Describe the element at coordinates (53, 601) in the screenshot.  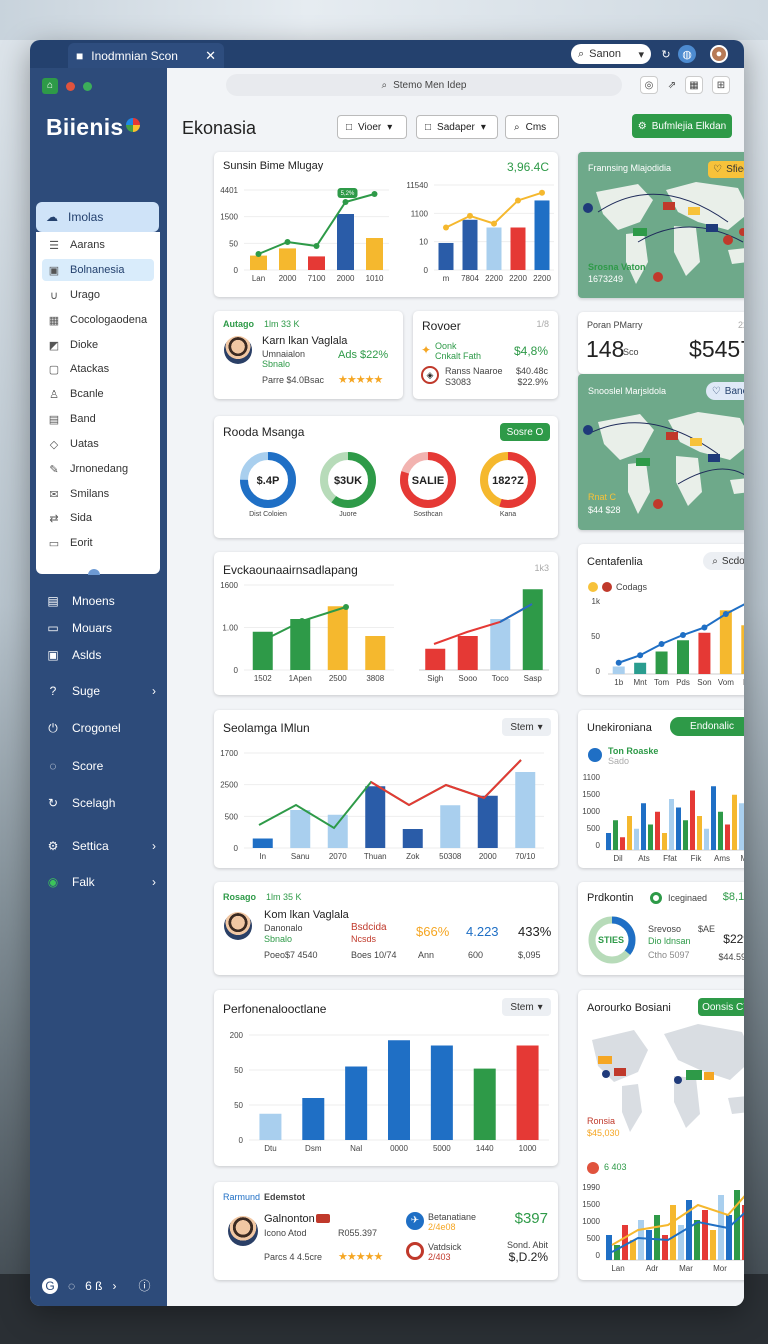
I see `doc-icon: ▤` at that location.